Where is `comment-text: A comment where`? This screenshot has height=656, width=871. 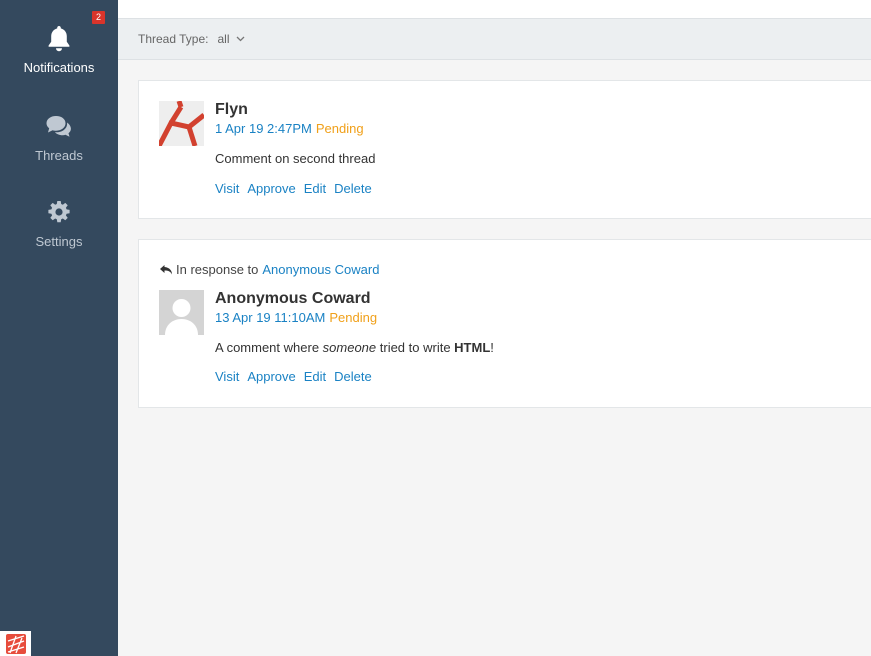
comment-text: A comment where is located at coordinates (269, 347).